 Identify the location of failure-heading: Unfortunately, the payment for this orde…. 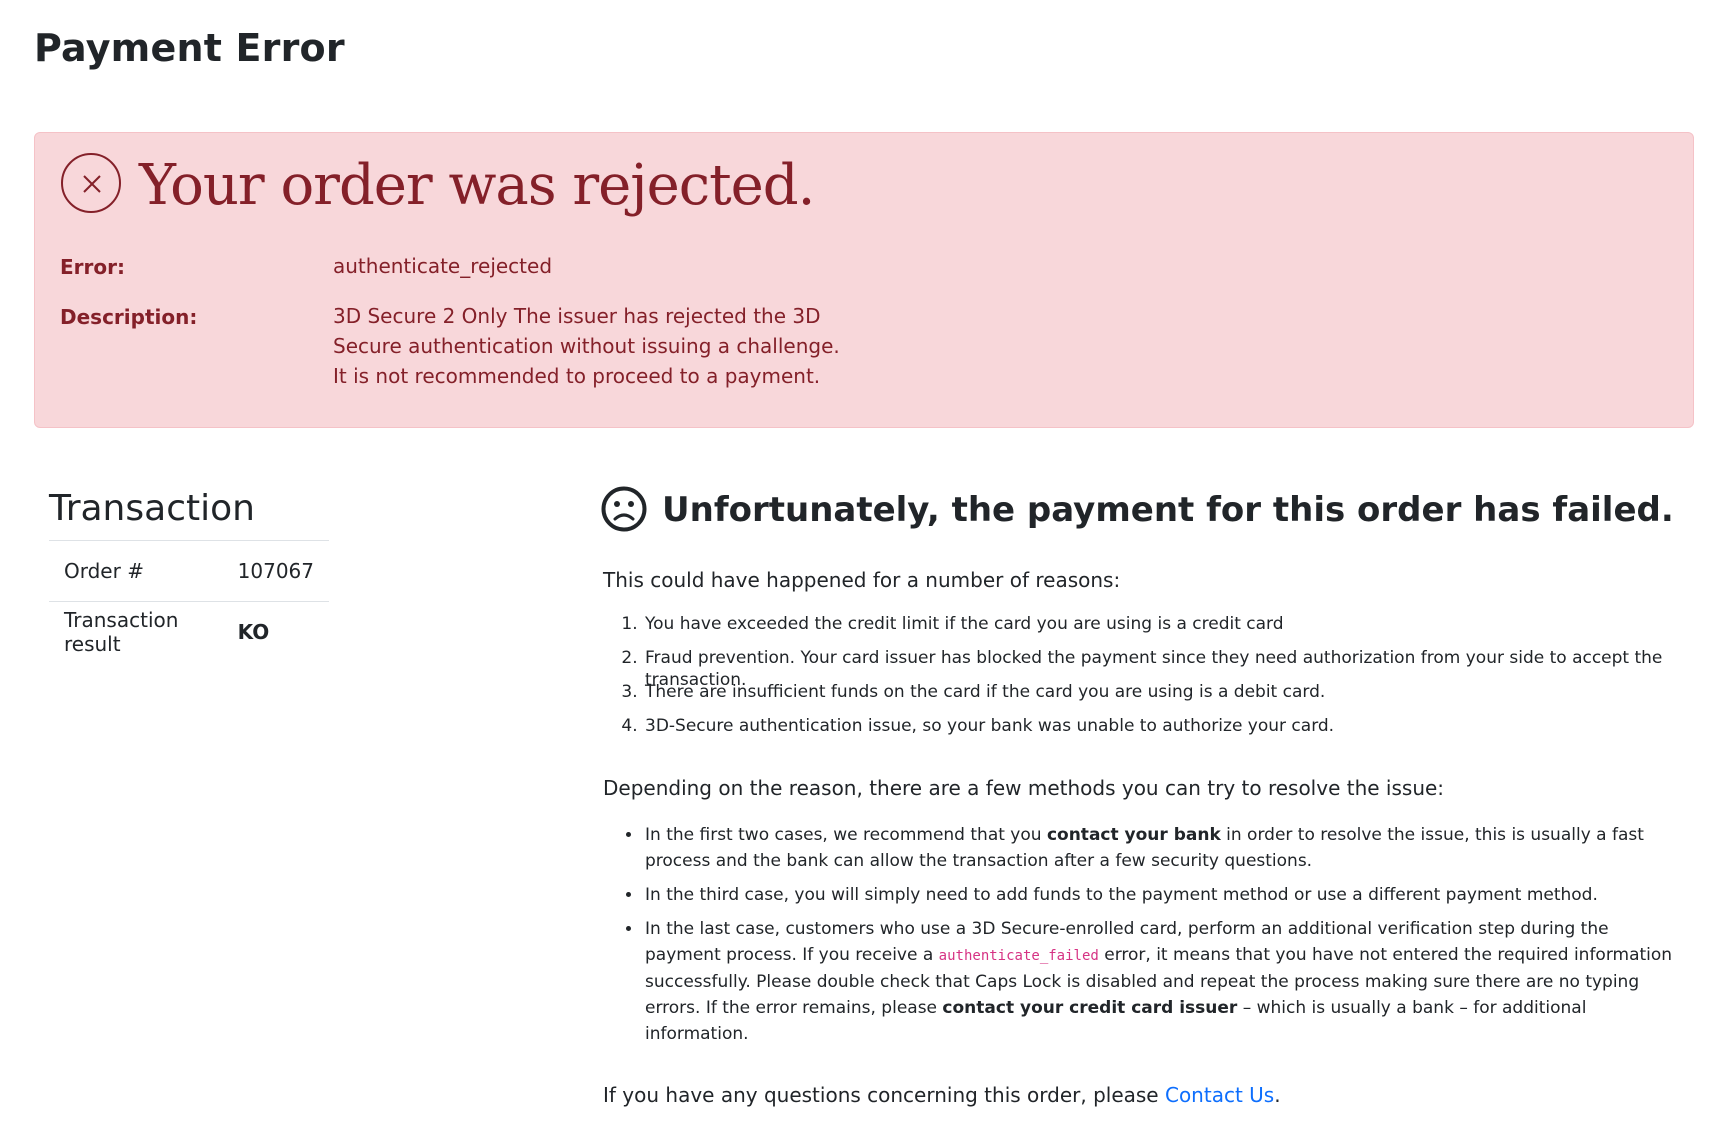
(1168, 510).